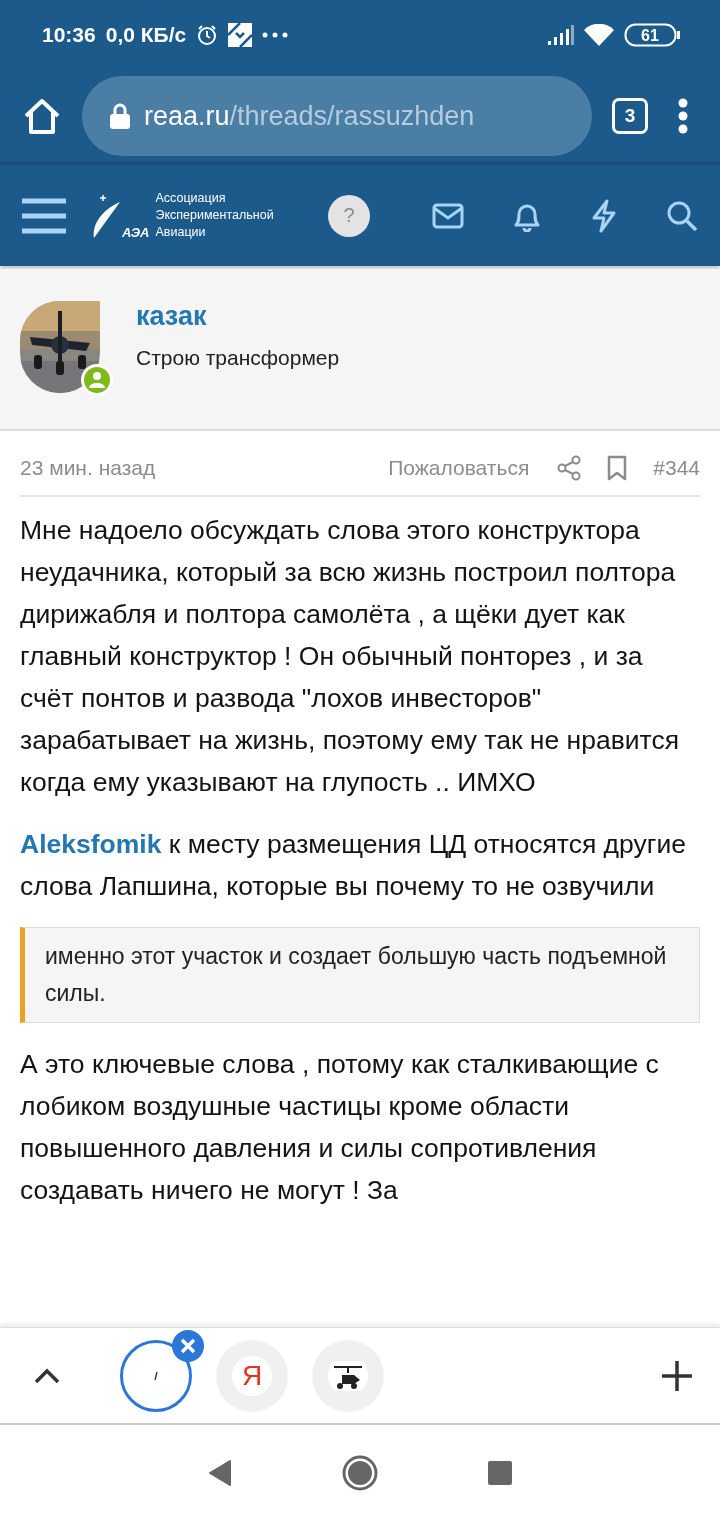 This screenshot has width=720, height=1520. What do you see at coordinates (252, 1375) in the screenshot?
I see `tab-chip: Я` at bounding box center [252, 1375].